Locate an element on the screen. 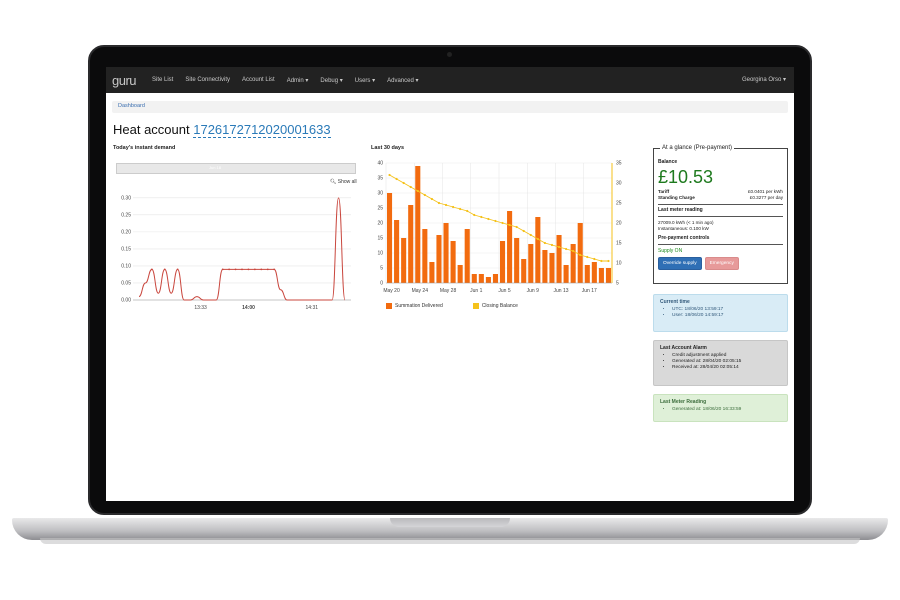 The image size is (900, 600). y-right-tick-label: 15 is located at coordinates (619, 244).